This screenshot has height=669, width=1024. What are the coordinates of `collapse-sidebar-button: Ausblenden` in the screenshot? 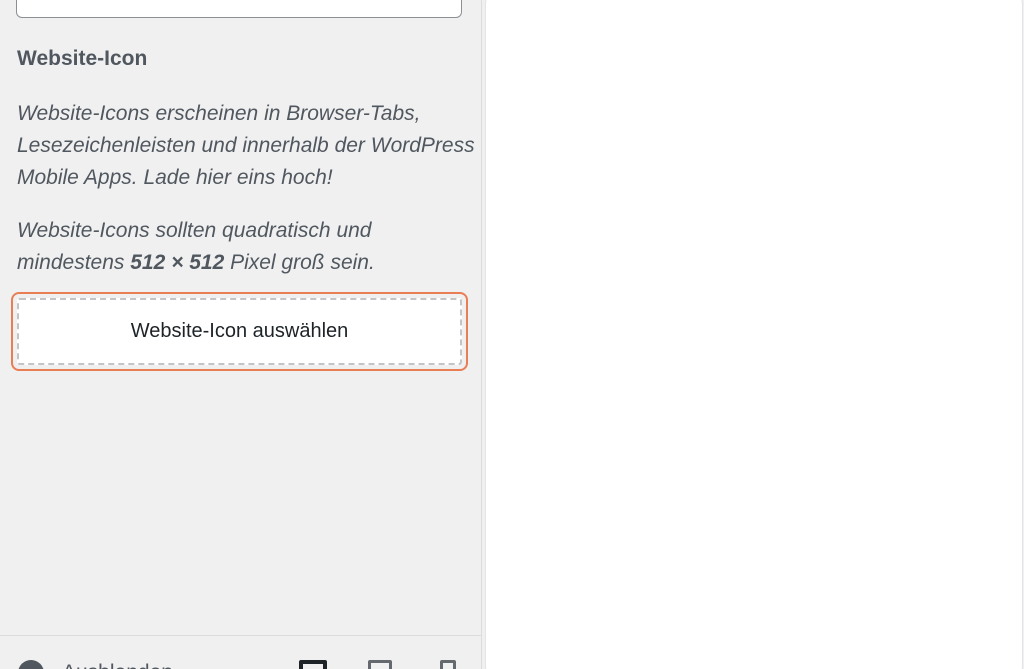 It's located at (95, 664).